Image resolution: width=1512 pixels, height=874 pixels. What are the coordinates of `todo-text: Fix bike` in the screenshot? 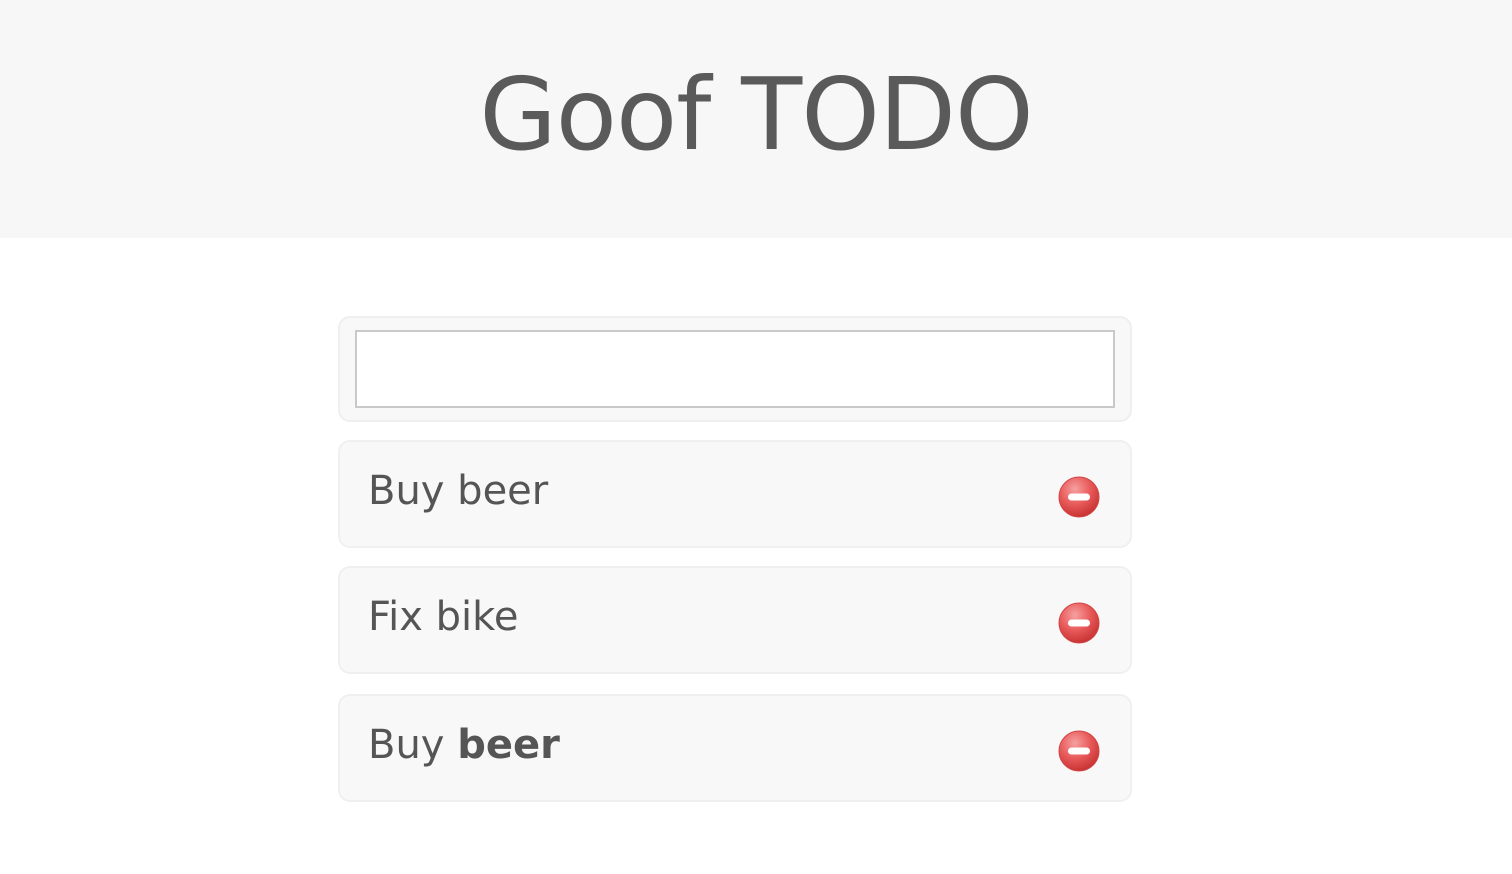 It's located at (443, 617).